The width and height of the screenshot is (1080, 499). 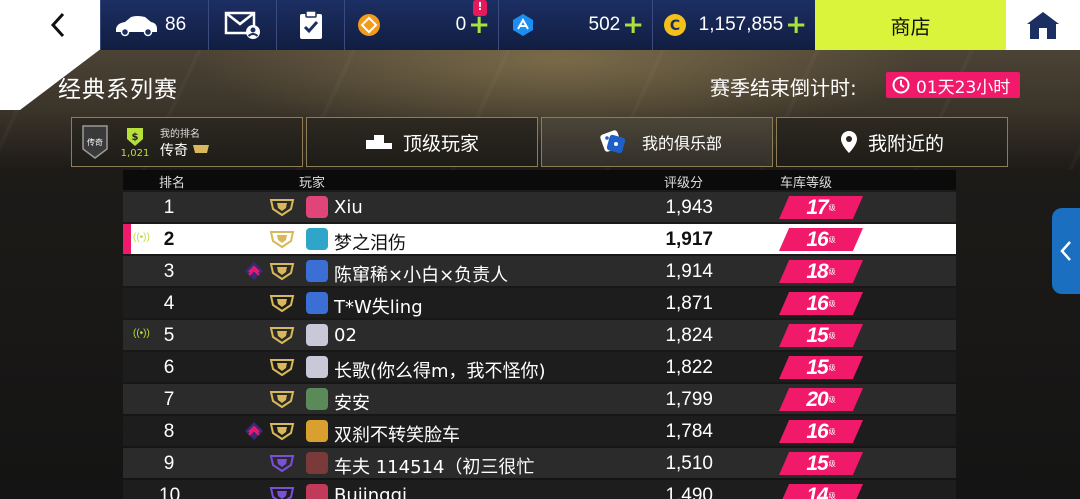 What do you see at coordinates (169, 335) in the screenshot?
I see `row-rank: 5` at bounding box center [169, 335].